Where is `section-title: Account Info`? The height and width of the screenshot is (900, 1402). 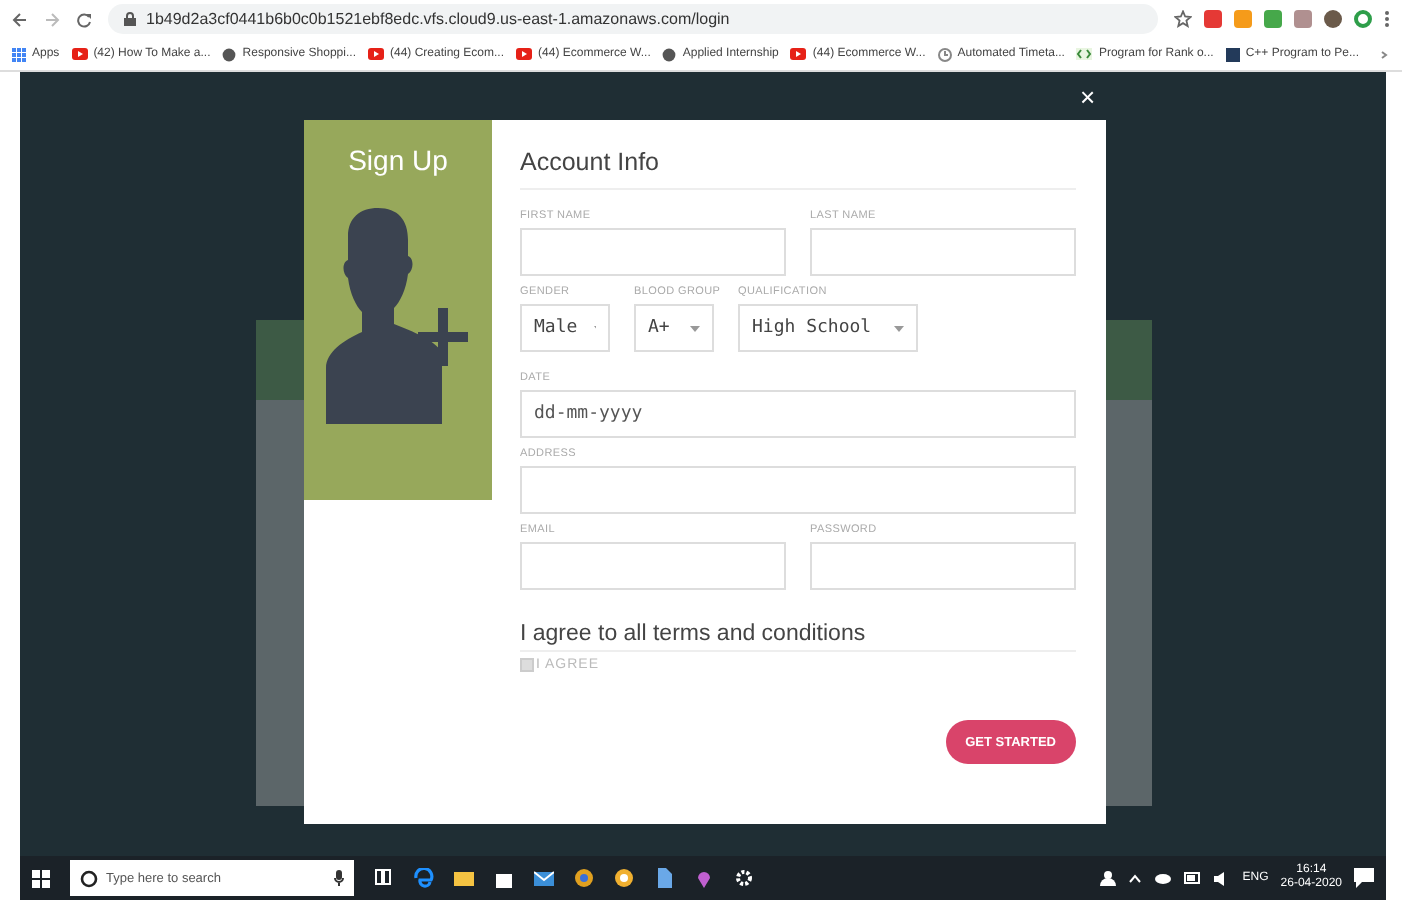
section-title: Account Info is located at coordinates (798, 169).